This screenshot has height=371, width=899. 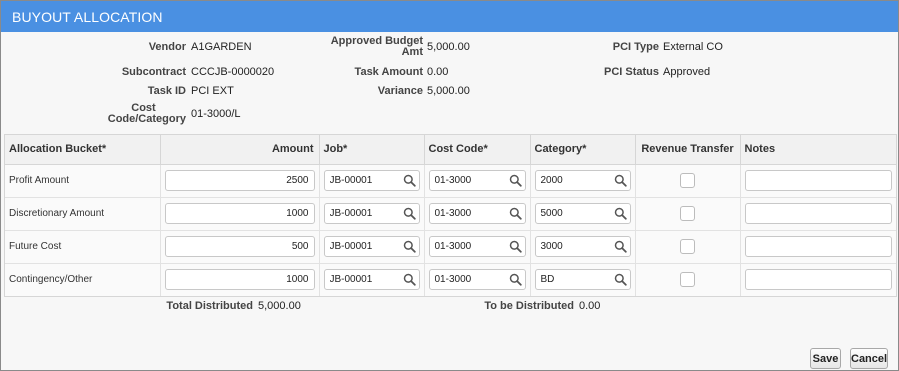 I want to click on approved-budget-label-line2: Amt, so click(x=412, y=52).